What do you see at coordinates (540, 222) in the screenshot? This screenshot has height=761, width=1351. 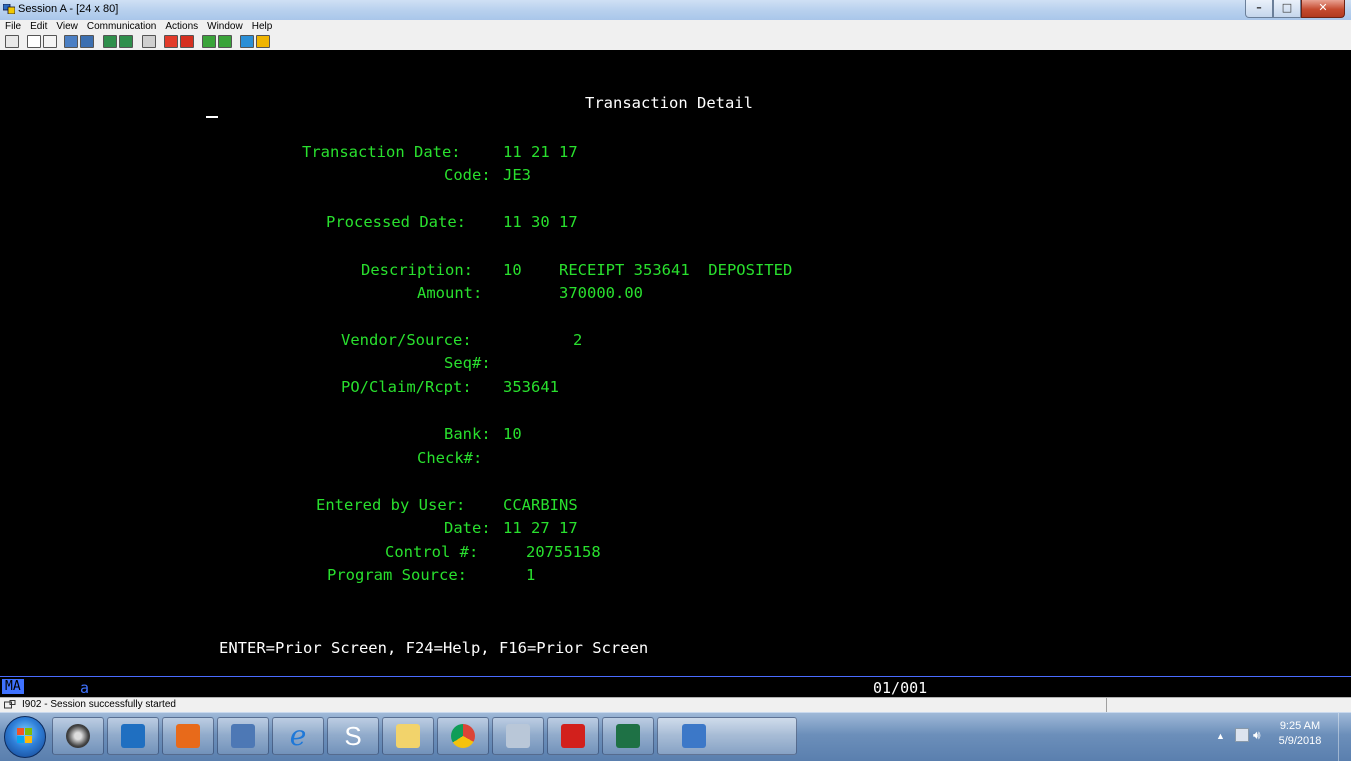 I see `processed-date-value: 11 30 17` at bounding box center [540, 222].